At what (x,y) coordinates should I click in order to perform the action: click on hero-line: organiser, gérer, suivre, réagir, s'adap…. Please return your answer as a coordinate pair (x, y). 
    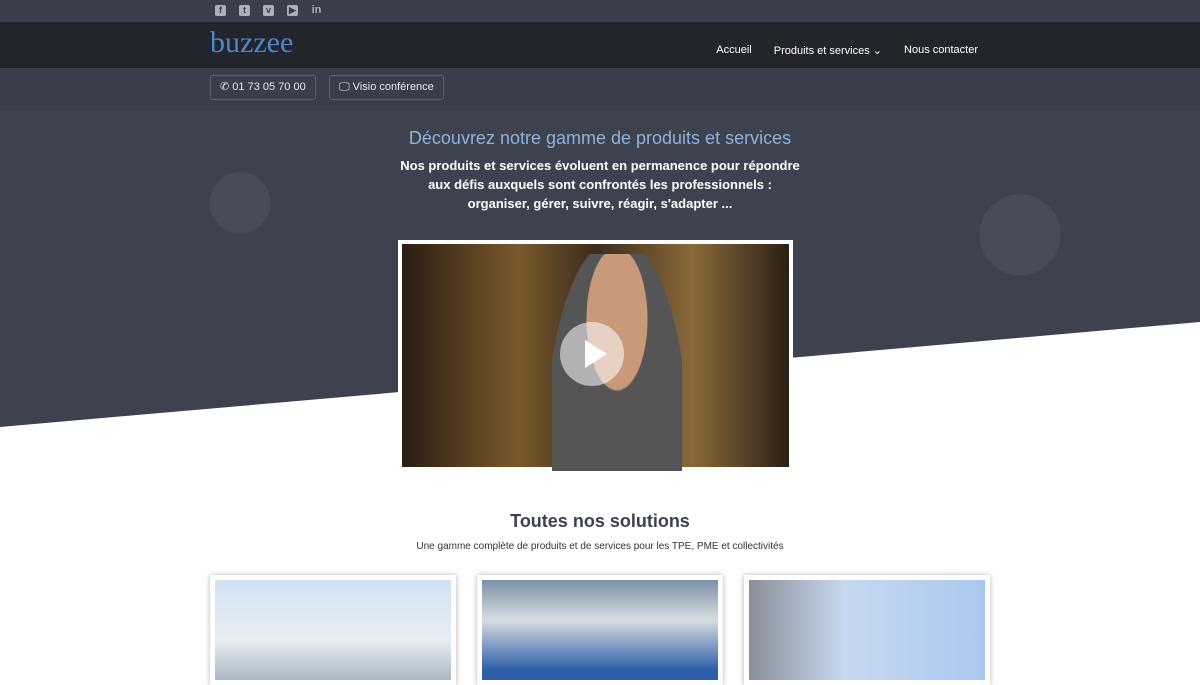
    Looking at the image, I should click on (600, 203).